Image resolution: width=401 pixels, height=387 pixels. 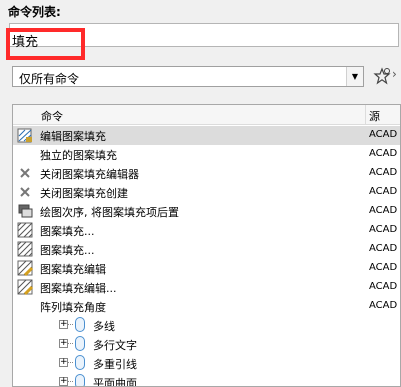 What do you see at coordinates (206, 268) in the screenshot?
I see `table-row: 图案填充编辑 ACAD` at bounding box center [206, 268].